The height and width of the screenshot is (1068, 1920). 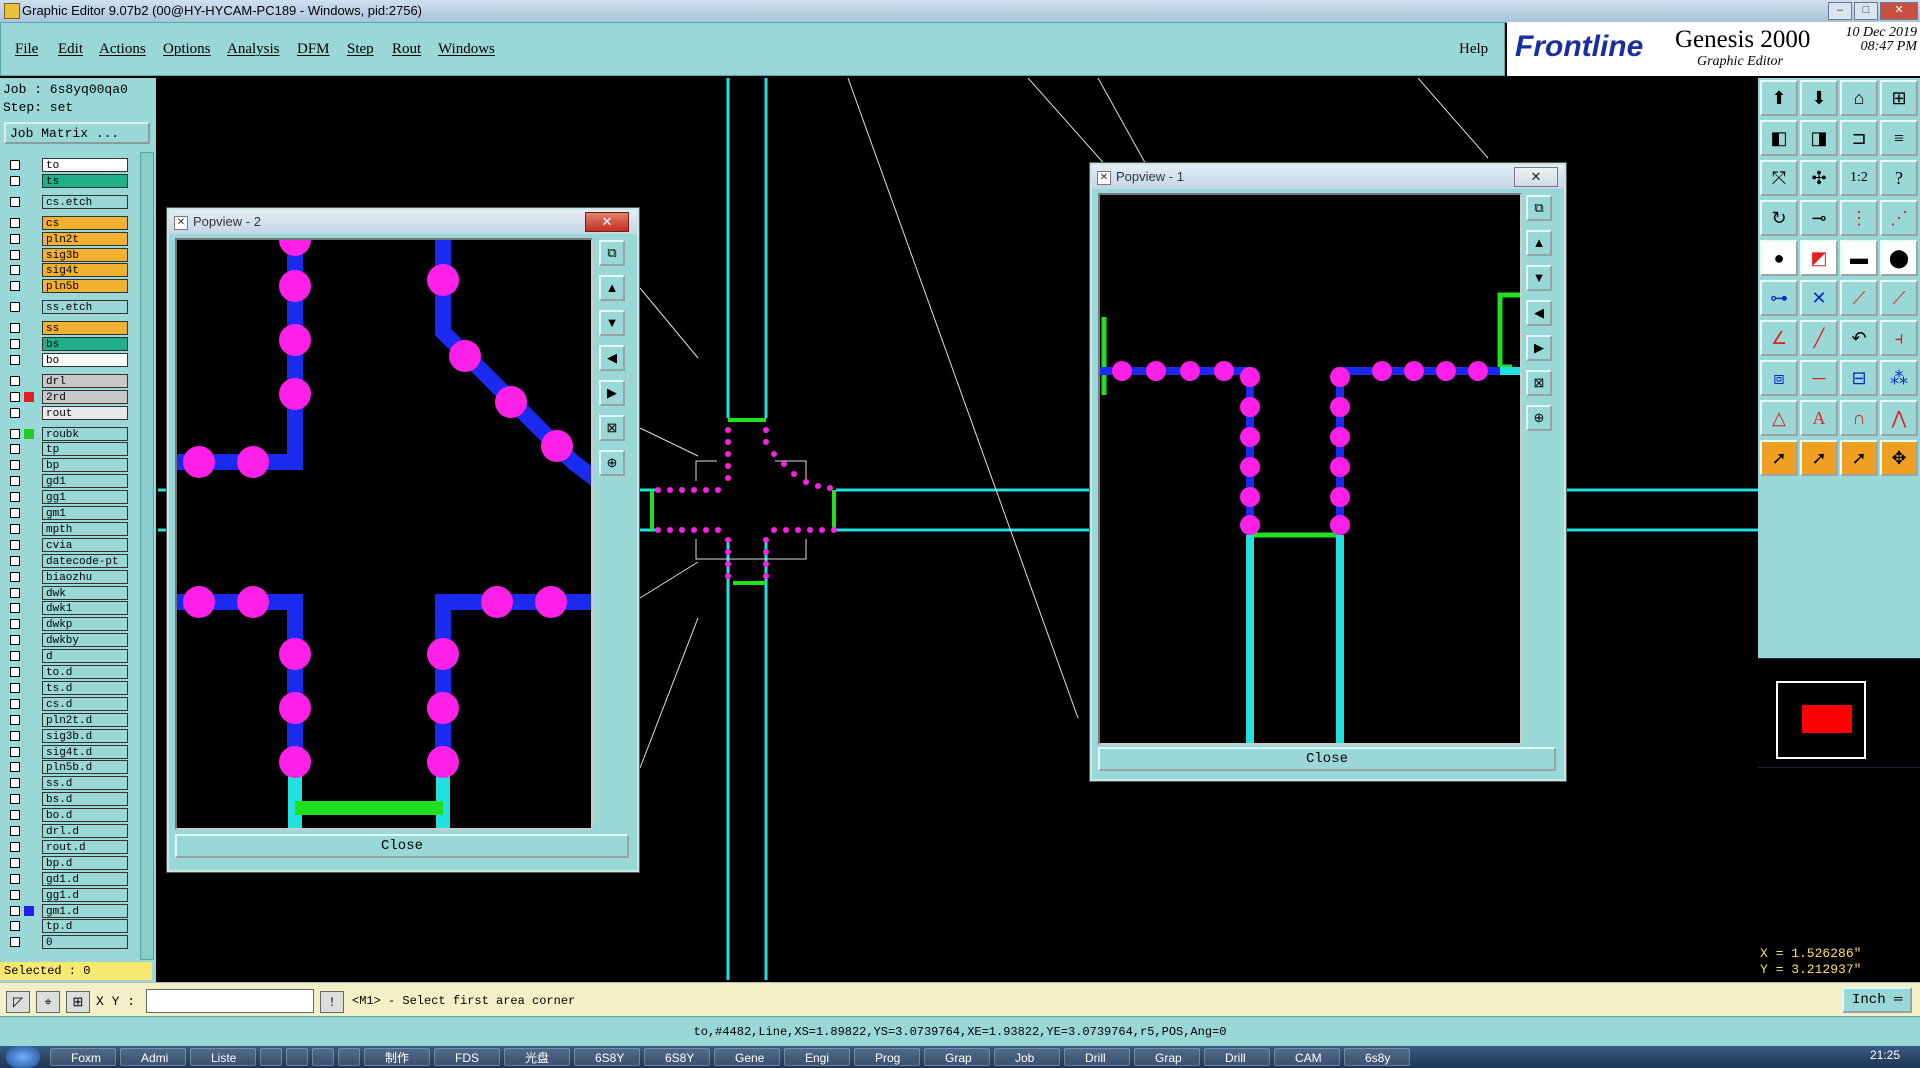 I want to click on slope-icon: ╱, so click(x=1819, y=338).